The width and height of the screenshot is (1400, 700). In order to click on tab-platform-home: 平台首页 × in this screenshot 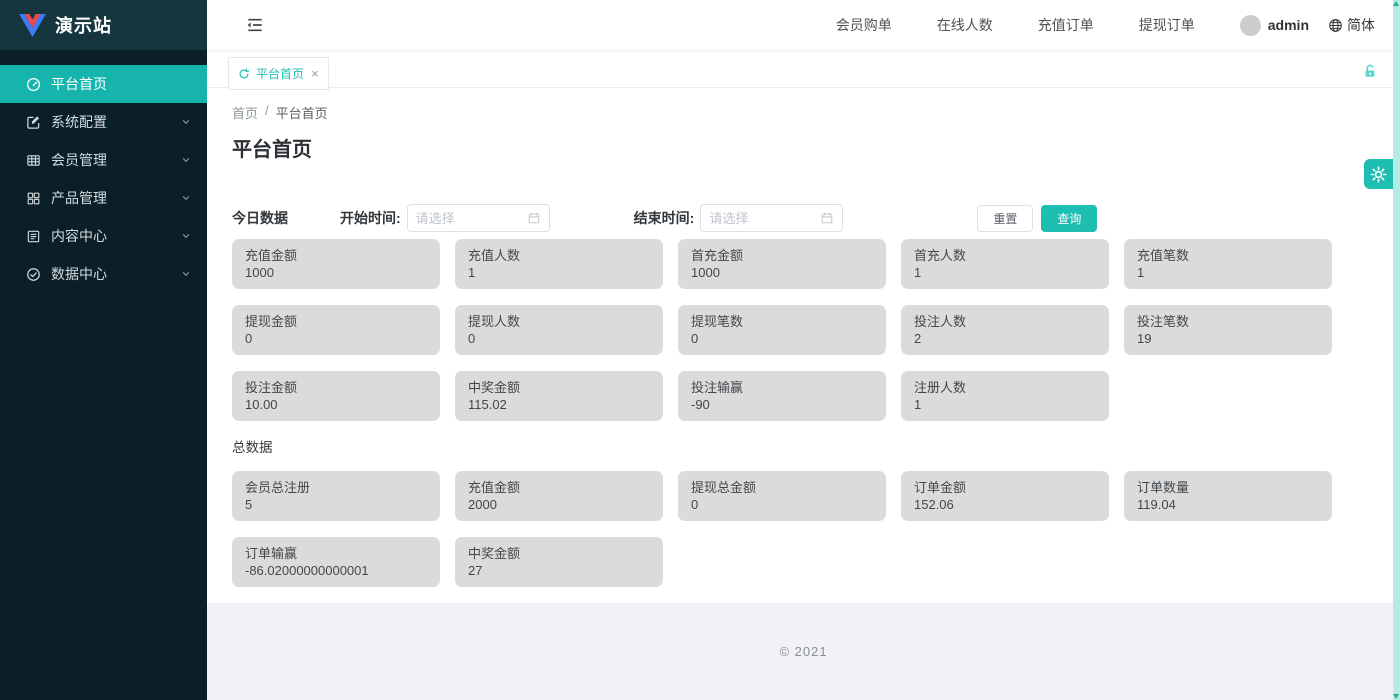, I will do `click(278, 73)`.